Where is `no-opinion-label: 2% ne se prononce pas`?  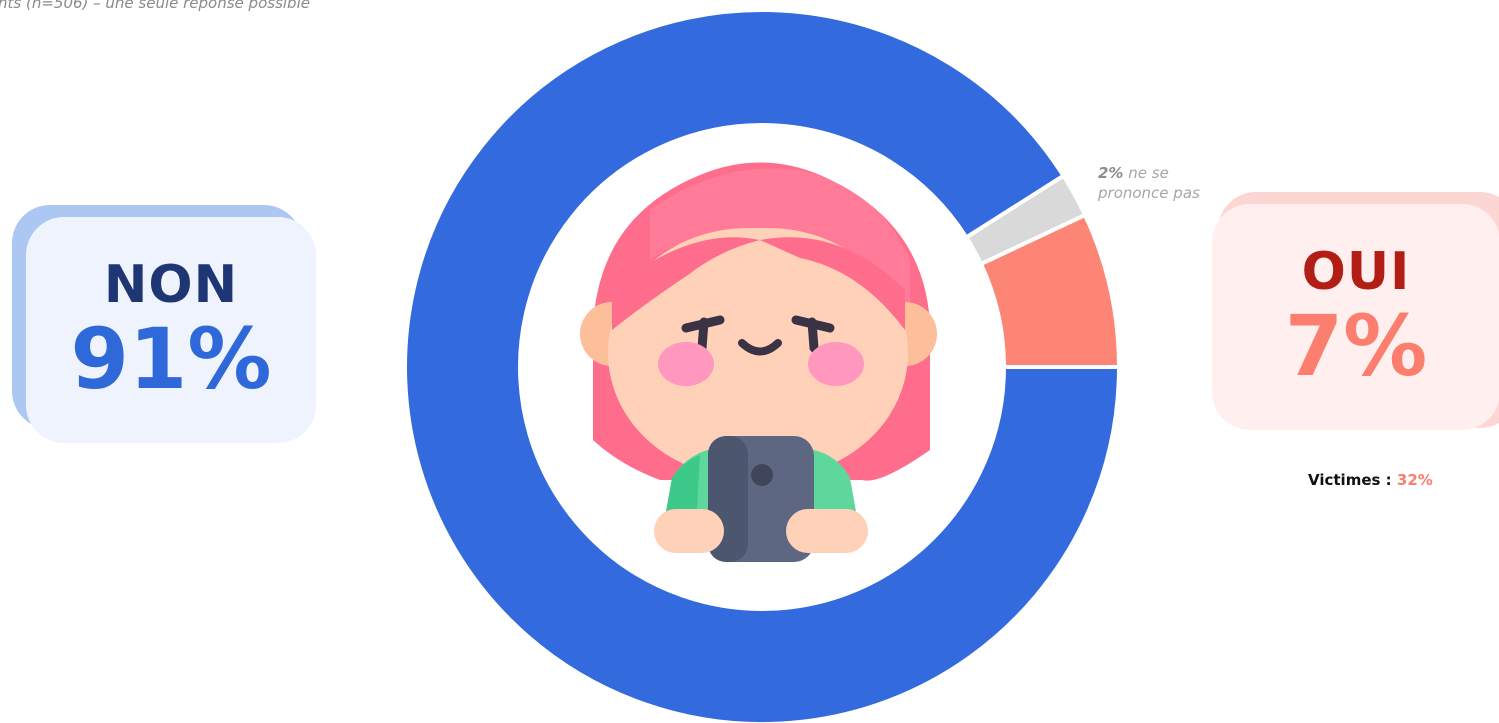 no-opinion-label: 2% ne se prononce pas is located at coordinates (1153, 183).